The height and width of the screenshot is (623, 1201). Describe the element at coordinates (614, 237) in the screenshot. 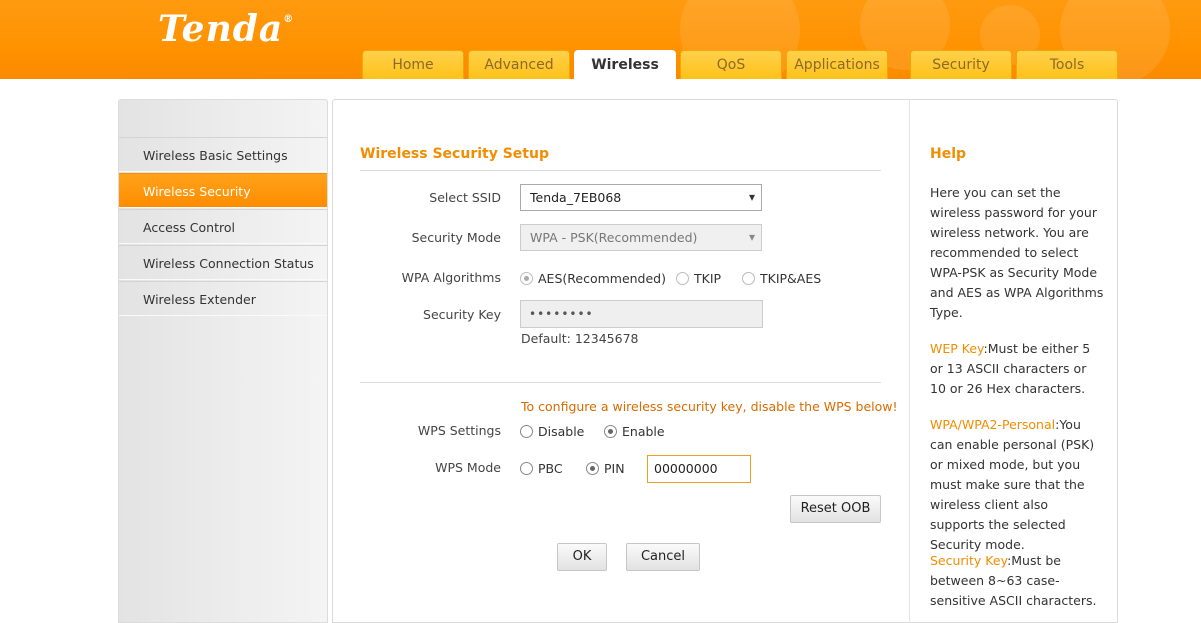

I see `security-mode-value: WPA - PSK(Recommended)` at that location.